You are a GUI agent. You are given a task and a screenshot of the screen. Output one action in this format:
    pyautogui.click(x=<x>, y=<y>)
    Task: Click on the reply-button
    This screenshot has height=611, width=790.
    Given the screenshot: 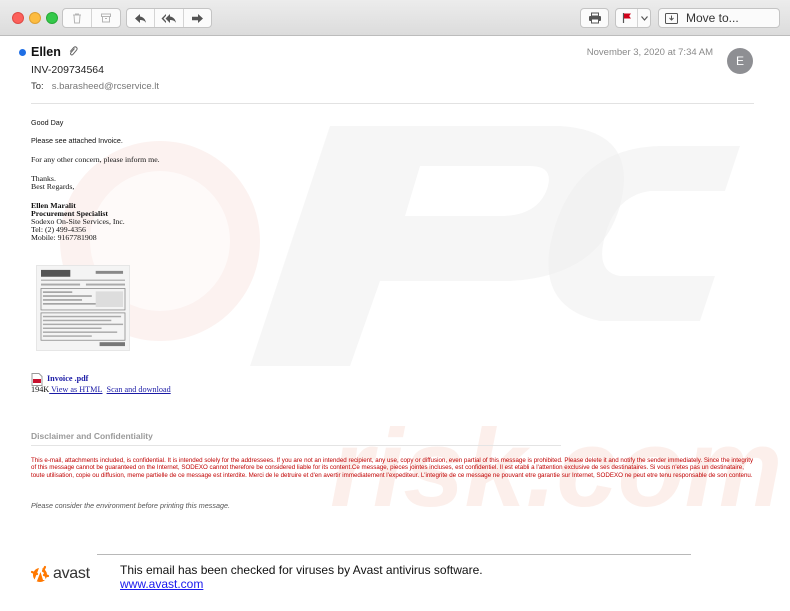 What is the action you would take?
    pyautogui.click(x=140, y=18)
    